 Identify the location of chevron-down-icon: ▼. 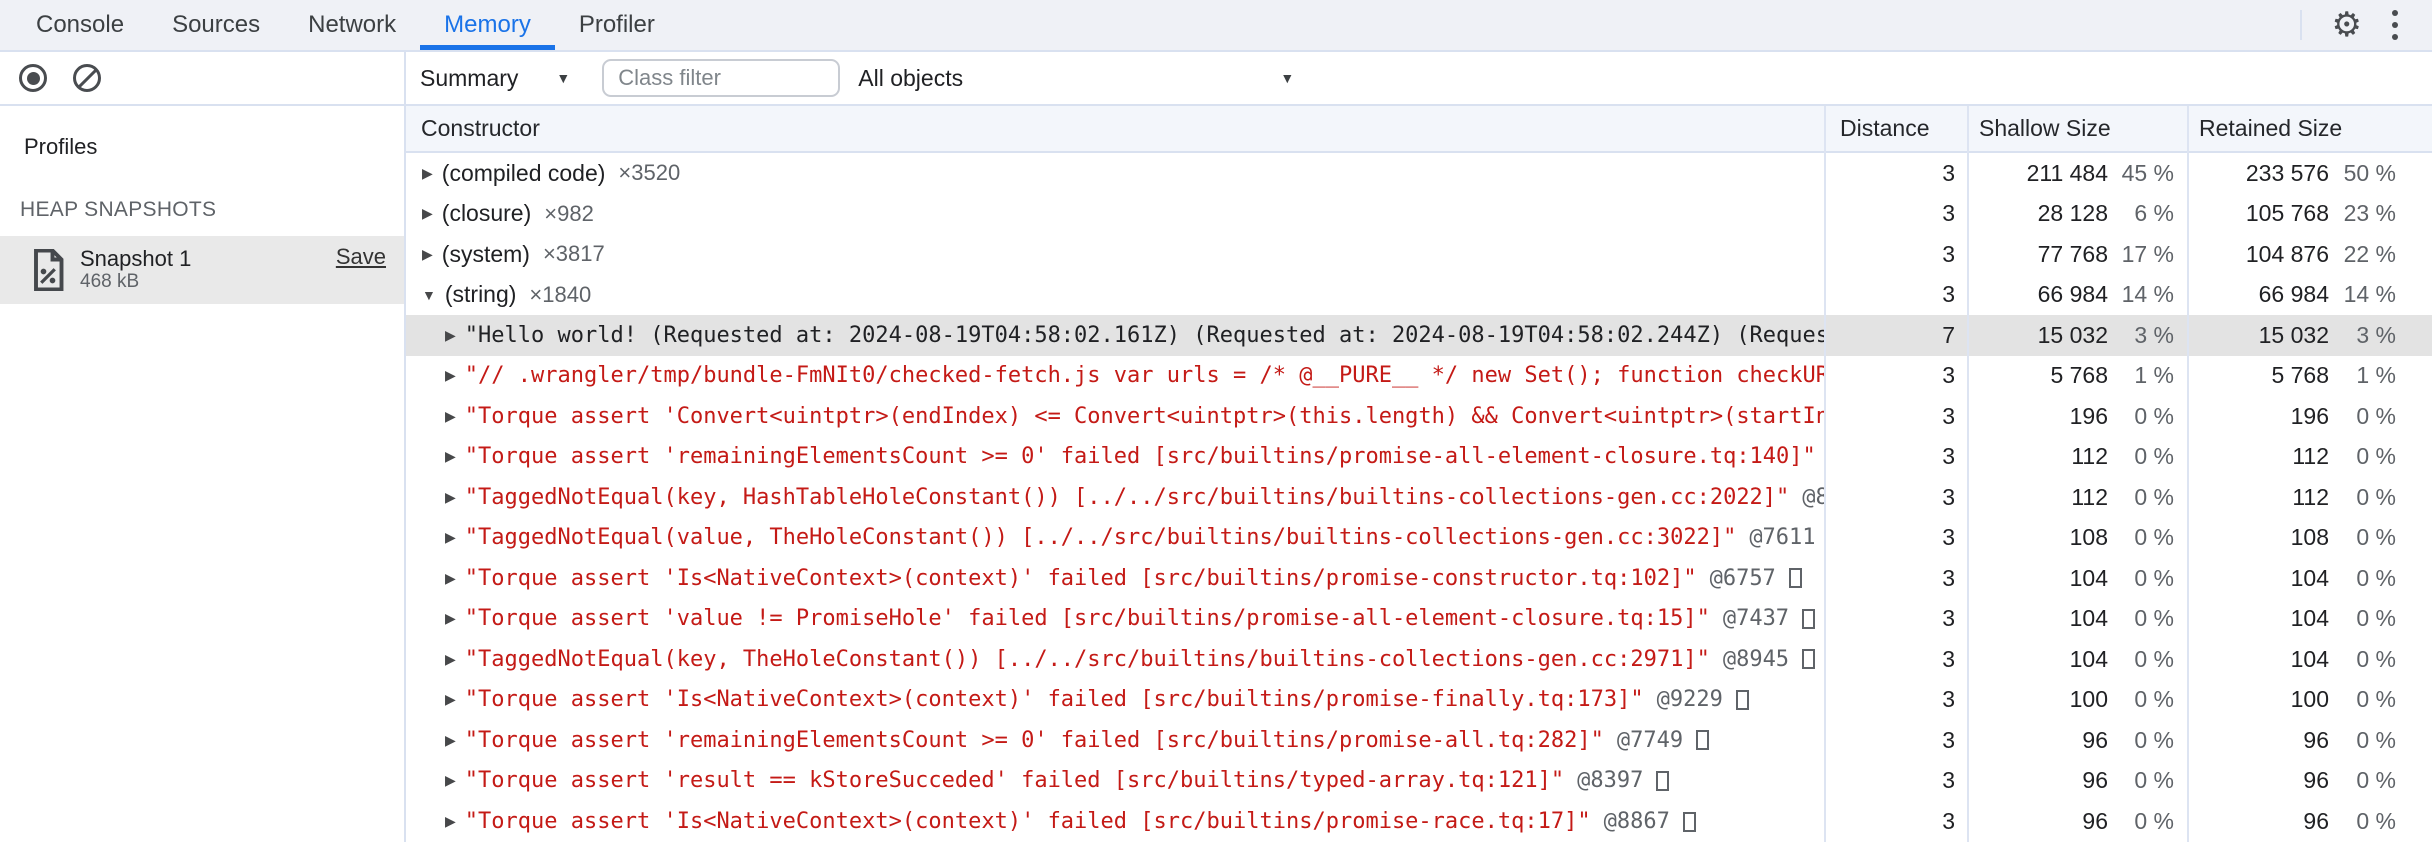
(563, 78).